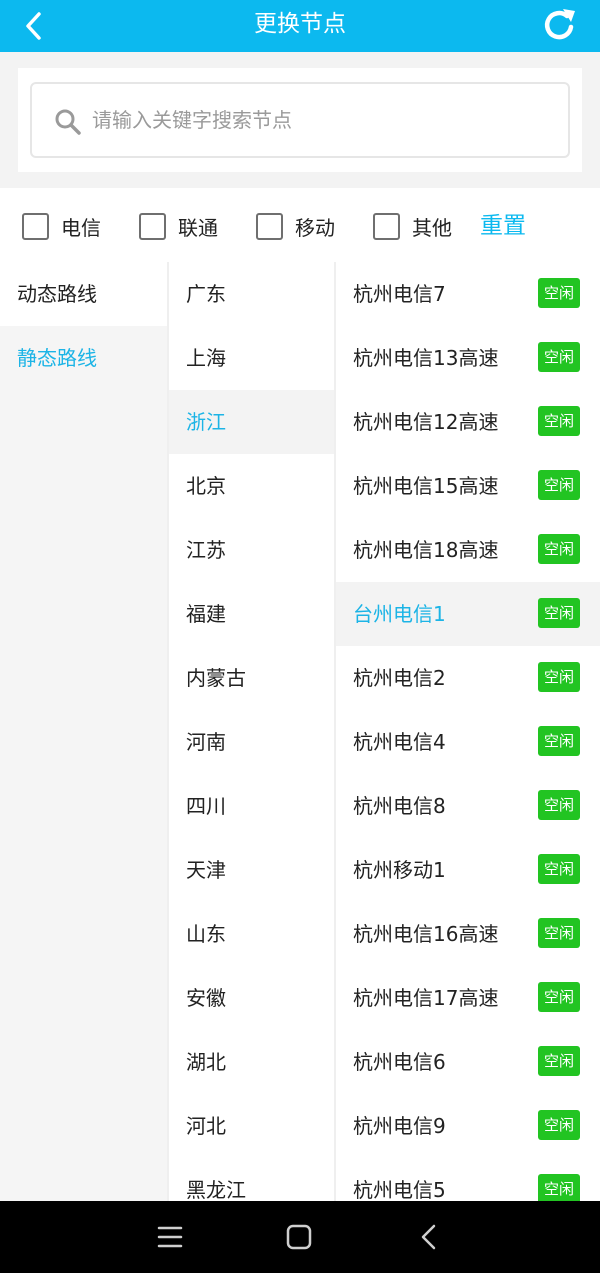 The height and width of the screenshot is (1273, 600). I want to click on node-name: 杭州电信17高速, so click(426, 998).